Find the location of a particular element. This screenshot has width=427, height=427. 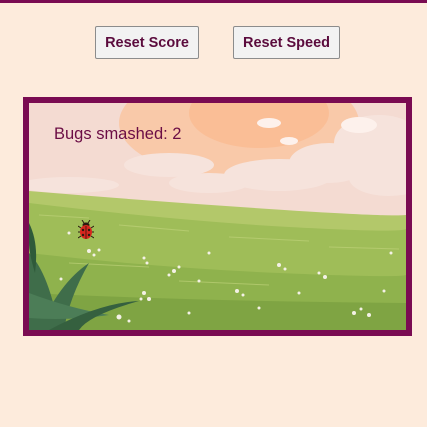

reset-speed-button: Reset Speed is located at coordinates (286, 42).